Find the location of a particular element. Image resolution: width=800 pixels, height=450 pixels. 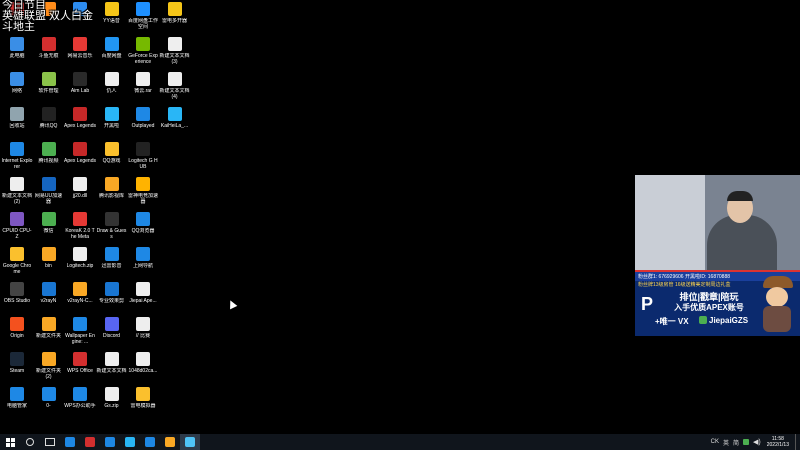

desktop-shortcut: 雷电模拟器 is located at coordinates (143, 398).